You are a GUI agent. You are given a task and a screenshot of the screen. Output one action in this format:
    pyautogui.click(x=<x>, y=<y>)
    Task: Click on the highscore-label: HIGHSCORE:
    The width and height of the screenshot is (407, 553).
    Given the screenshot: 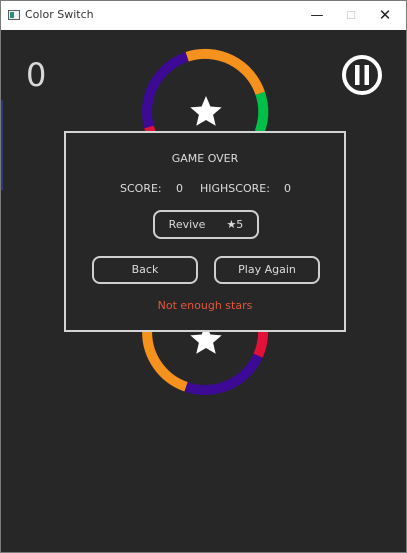 What is the action you would take?
    pyautogui.click(x=235, y=188)
    